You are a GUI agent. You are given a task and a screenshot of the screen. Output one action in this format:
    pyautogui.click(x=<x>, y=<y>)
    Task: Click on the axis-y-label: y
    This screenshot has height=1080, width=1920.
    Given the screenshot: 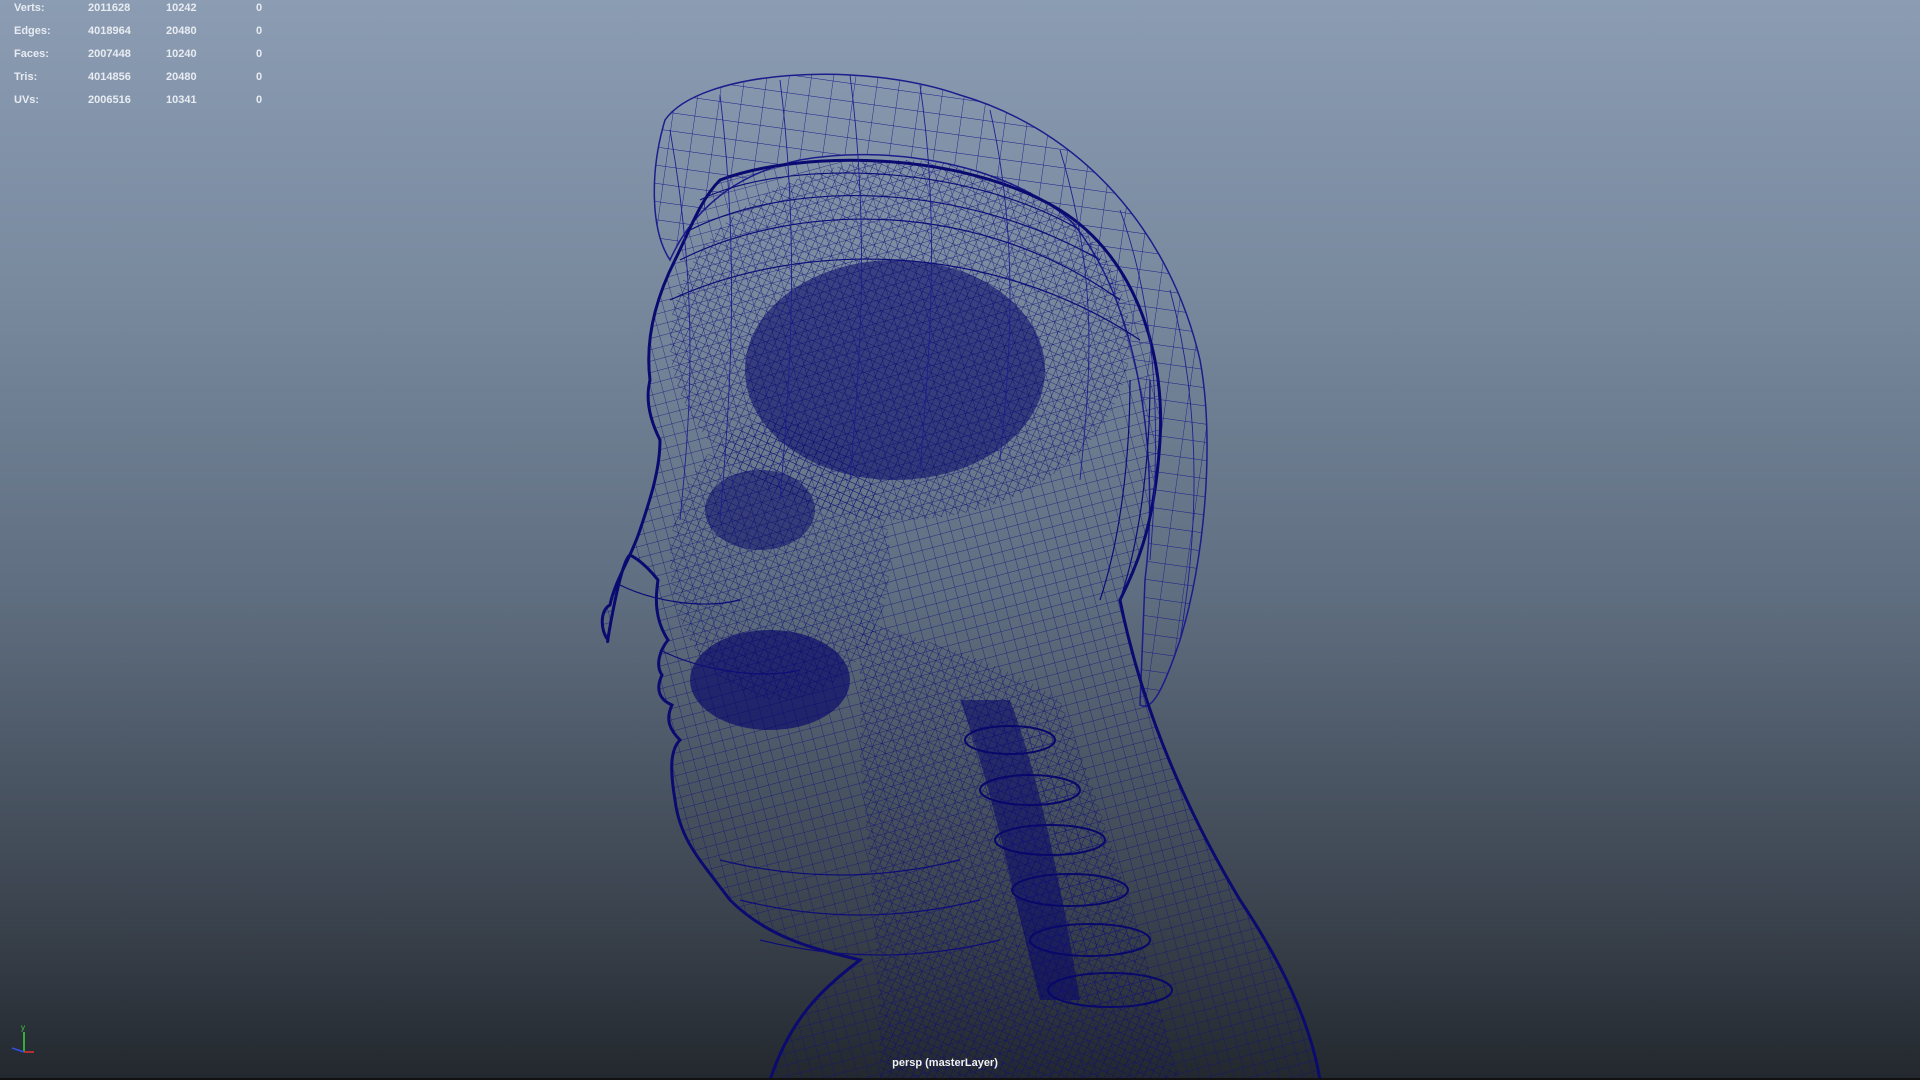 What is the action you would take?
    pyautogui.click(x=23, y=1027)
    